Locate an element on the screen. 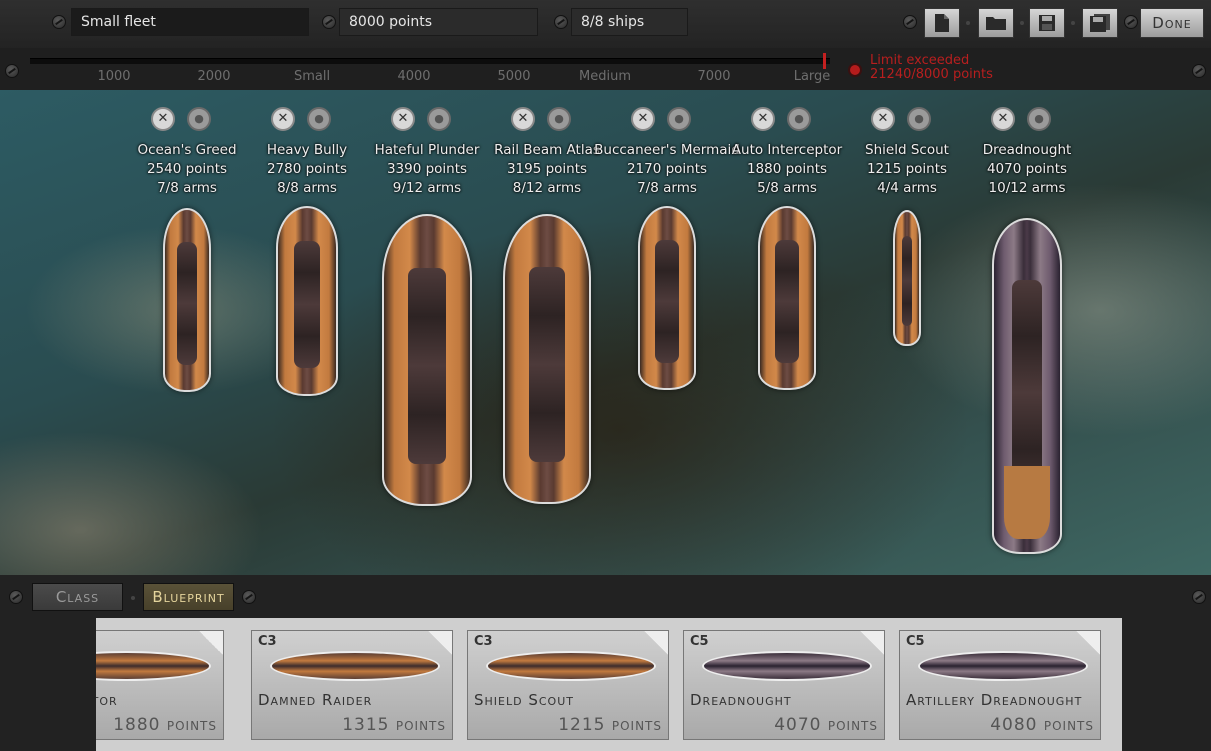  limit-warning-title: Limit exceeded is located at coordinates (920, 60).